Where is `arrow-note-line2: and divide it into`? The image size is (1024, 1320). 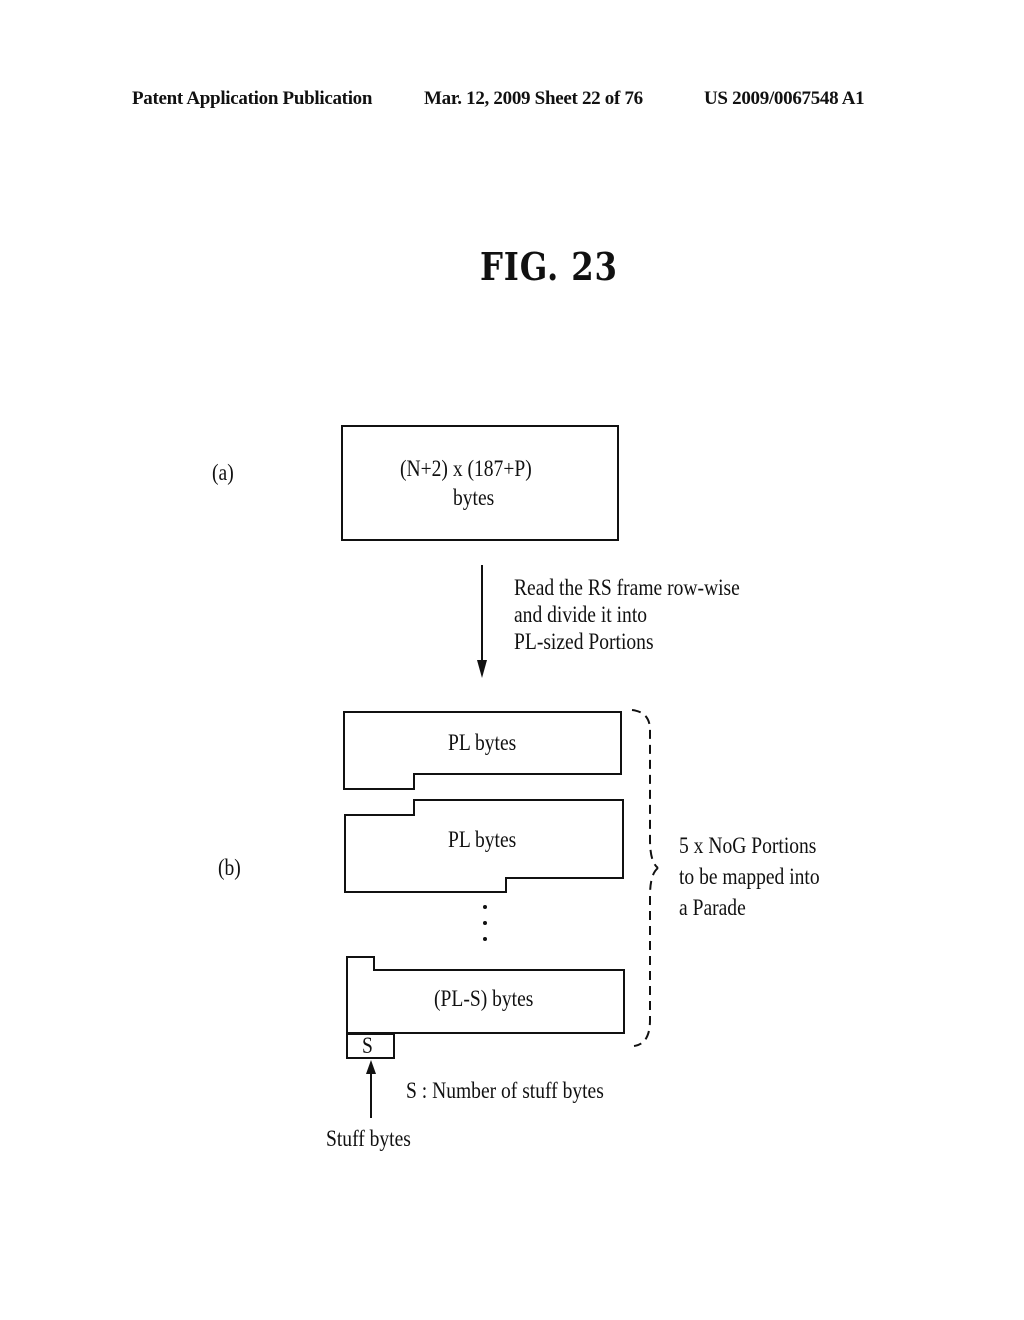 arrow-note-line2: and divide it into is located at coordinates (581, 614).